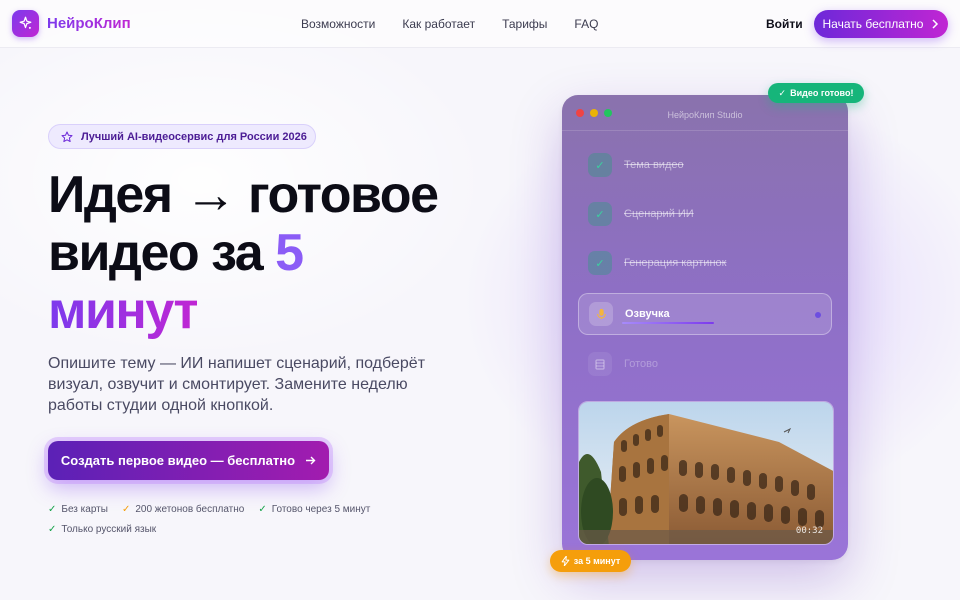 This screenshot has height=600, width=960. What do you see at coordinates (705, 165) in the screenshot?
I see `step-topic: ✓ Тема видео` at bounding box center [705, 165].